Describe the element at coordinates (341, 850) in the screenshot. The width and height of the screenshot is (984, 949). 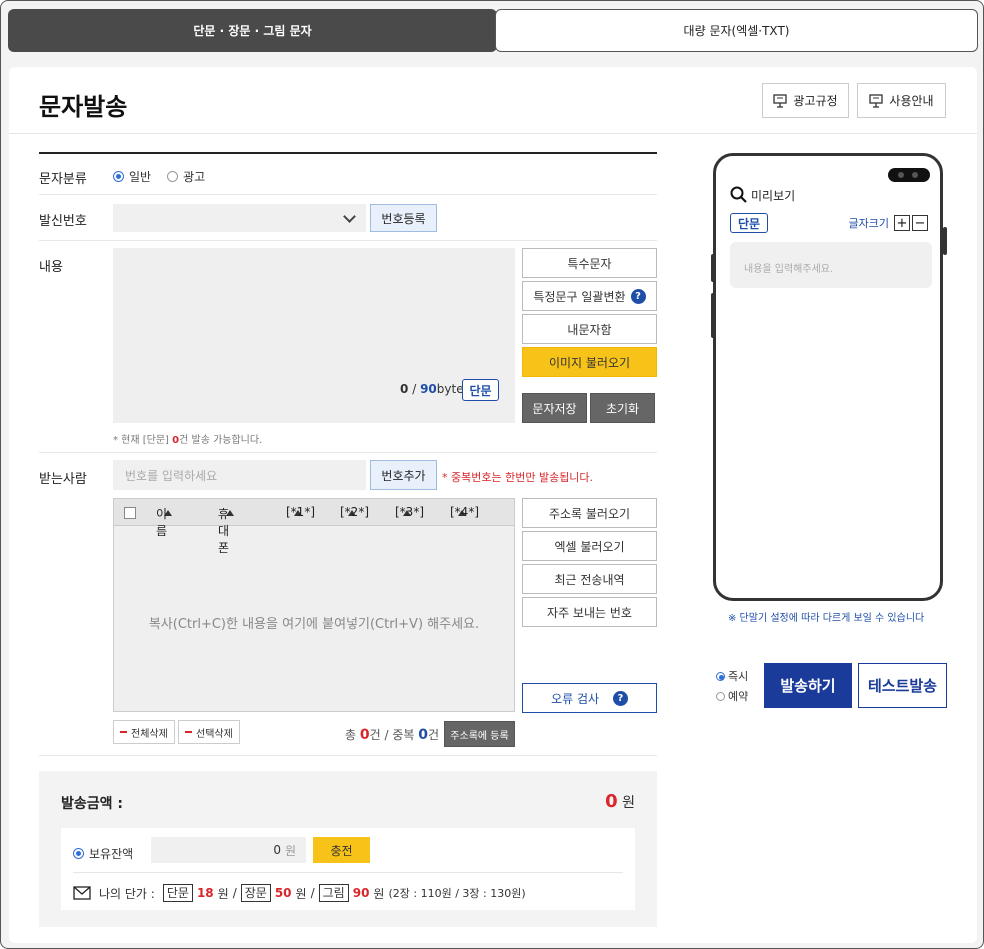
I see `charge-button: 충전` at that location.